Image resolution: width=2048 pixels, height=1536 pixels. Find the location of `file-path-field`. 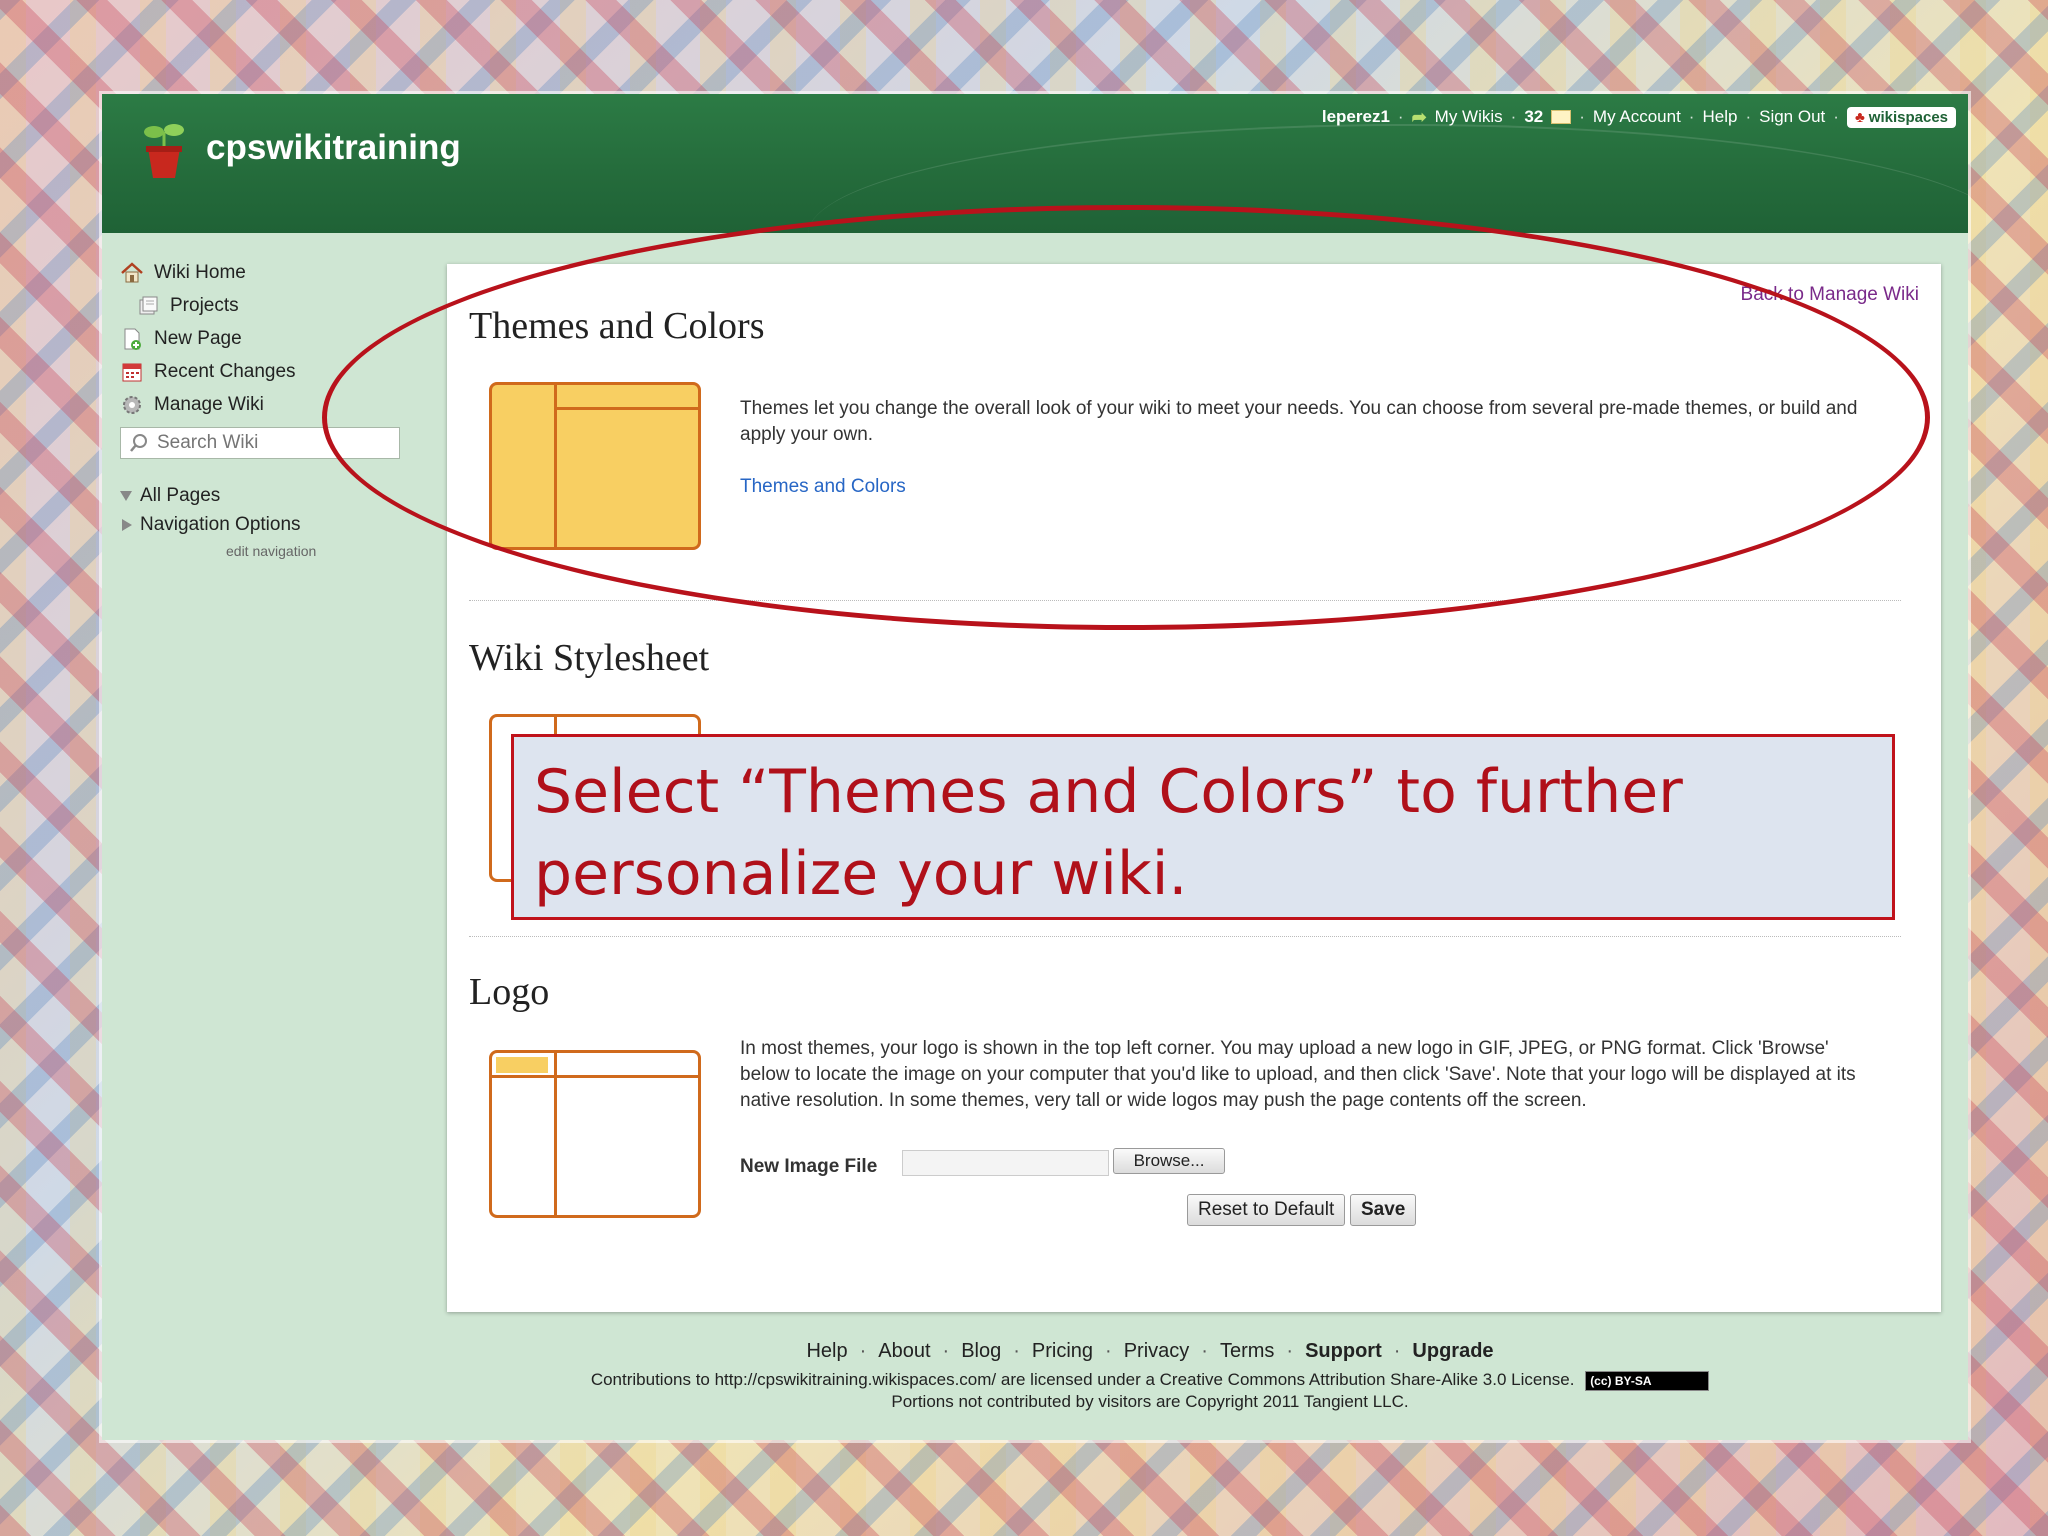

file-path-field is located at coordinates (1005, 1163).